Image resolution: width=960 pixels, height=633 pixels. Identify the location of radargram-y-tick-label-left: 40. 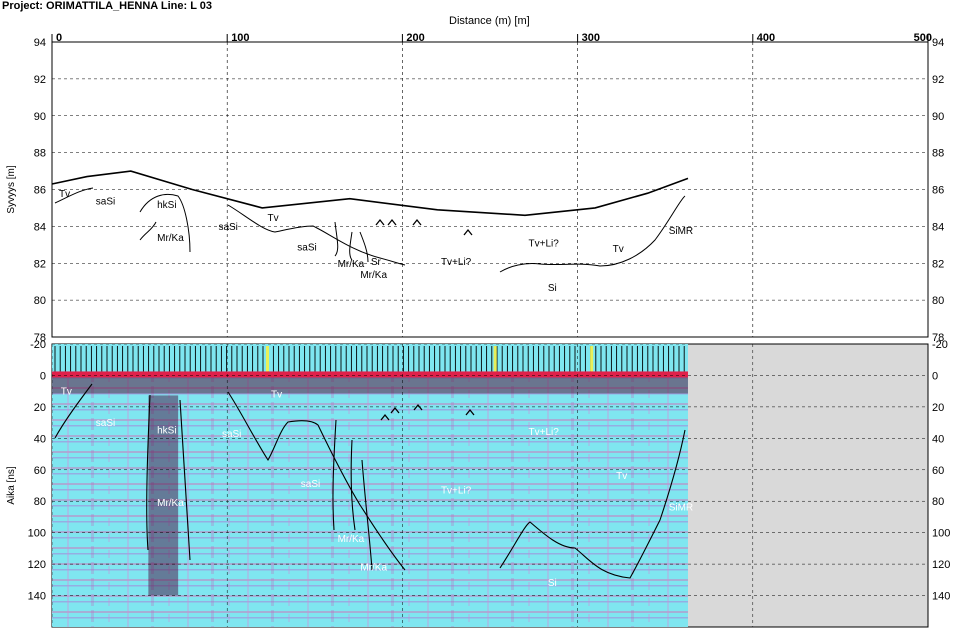
(40, 439).